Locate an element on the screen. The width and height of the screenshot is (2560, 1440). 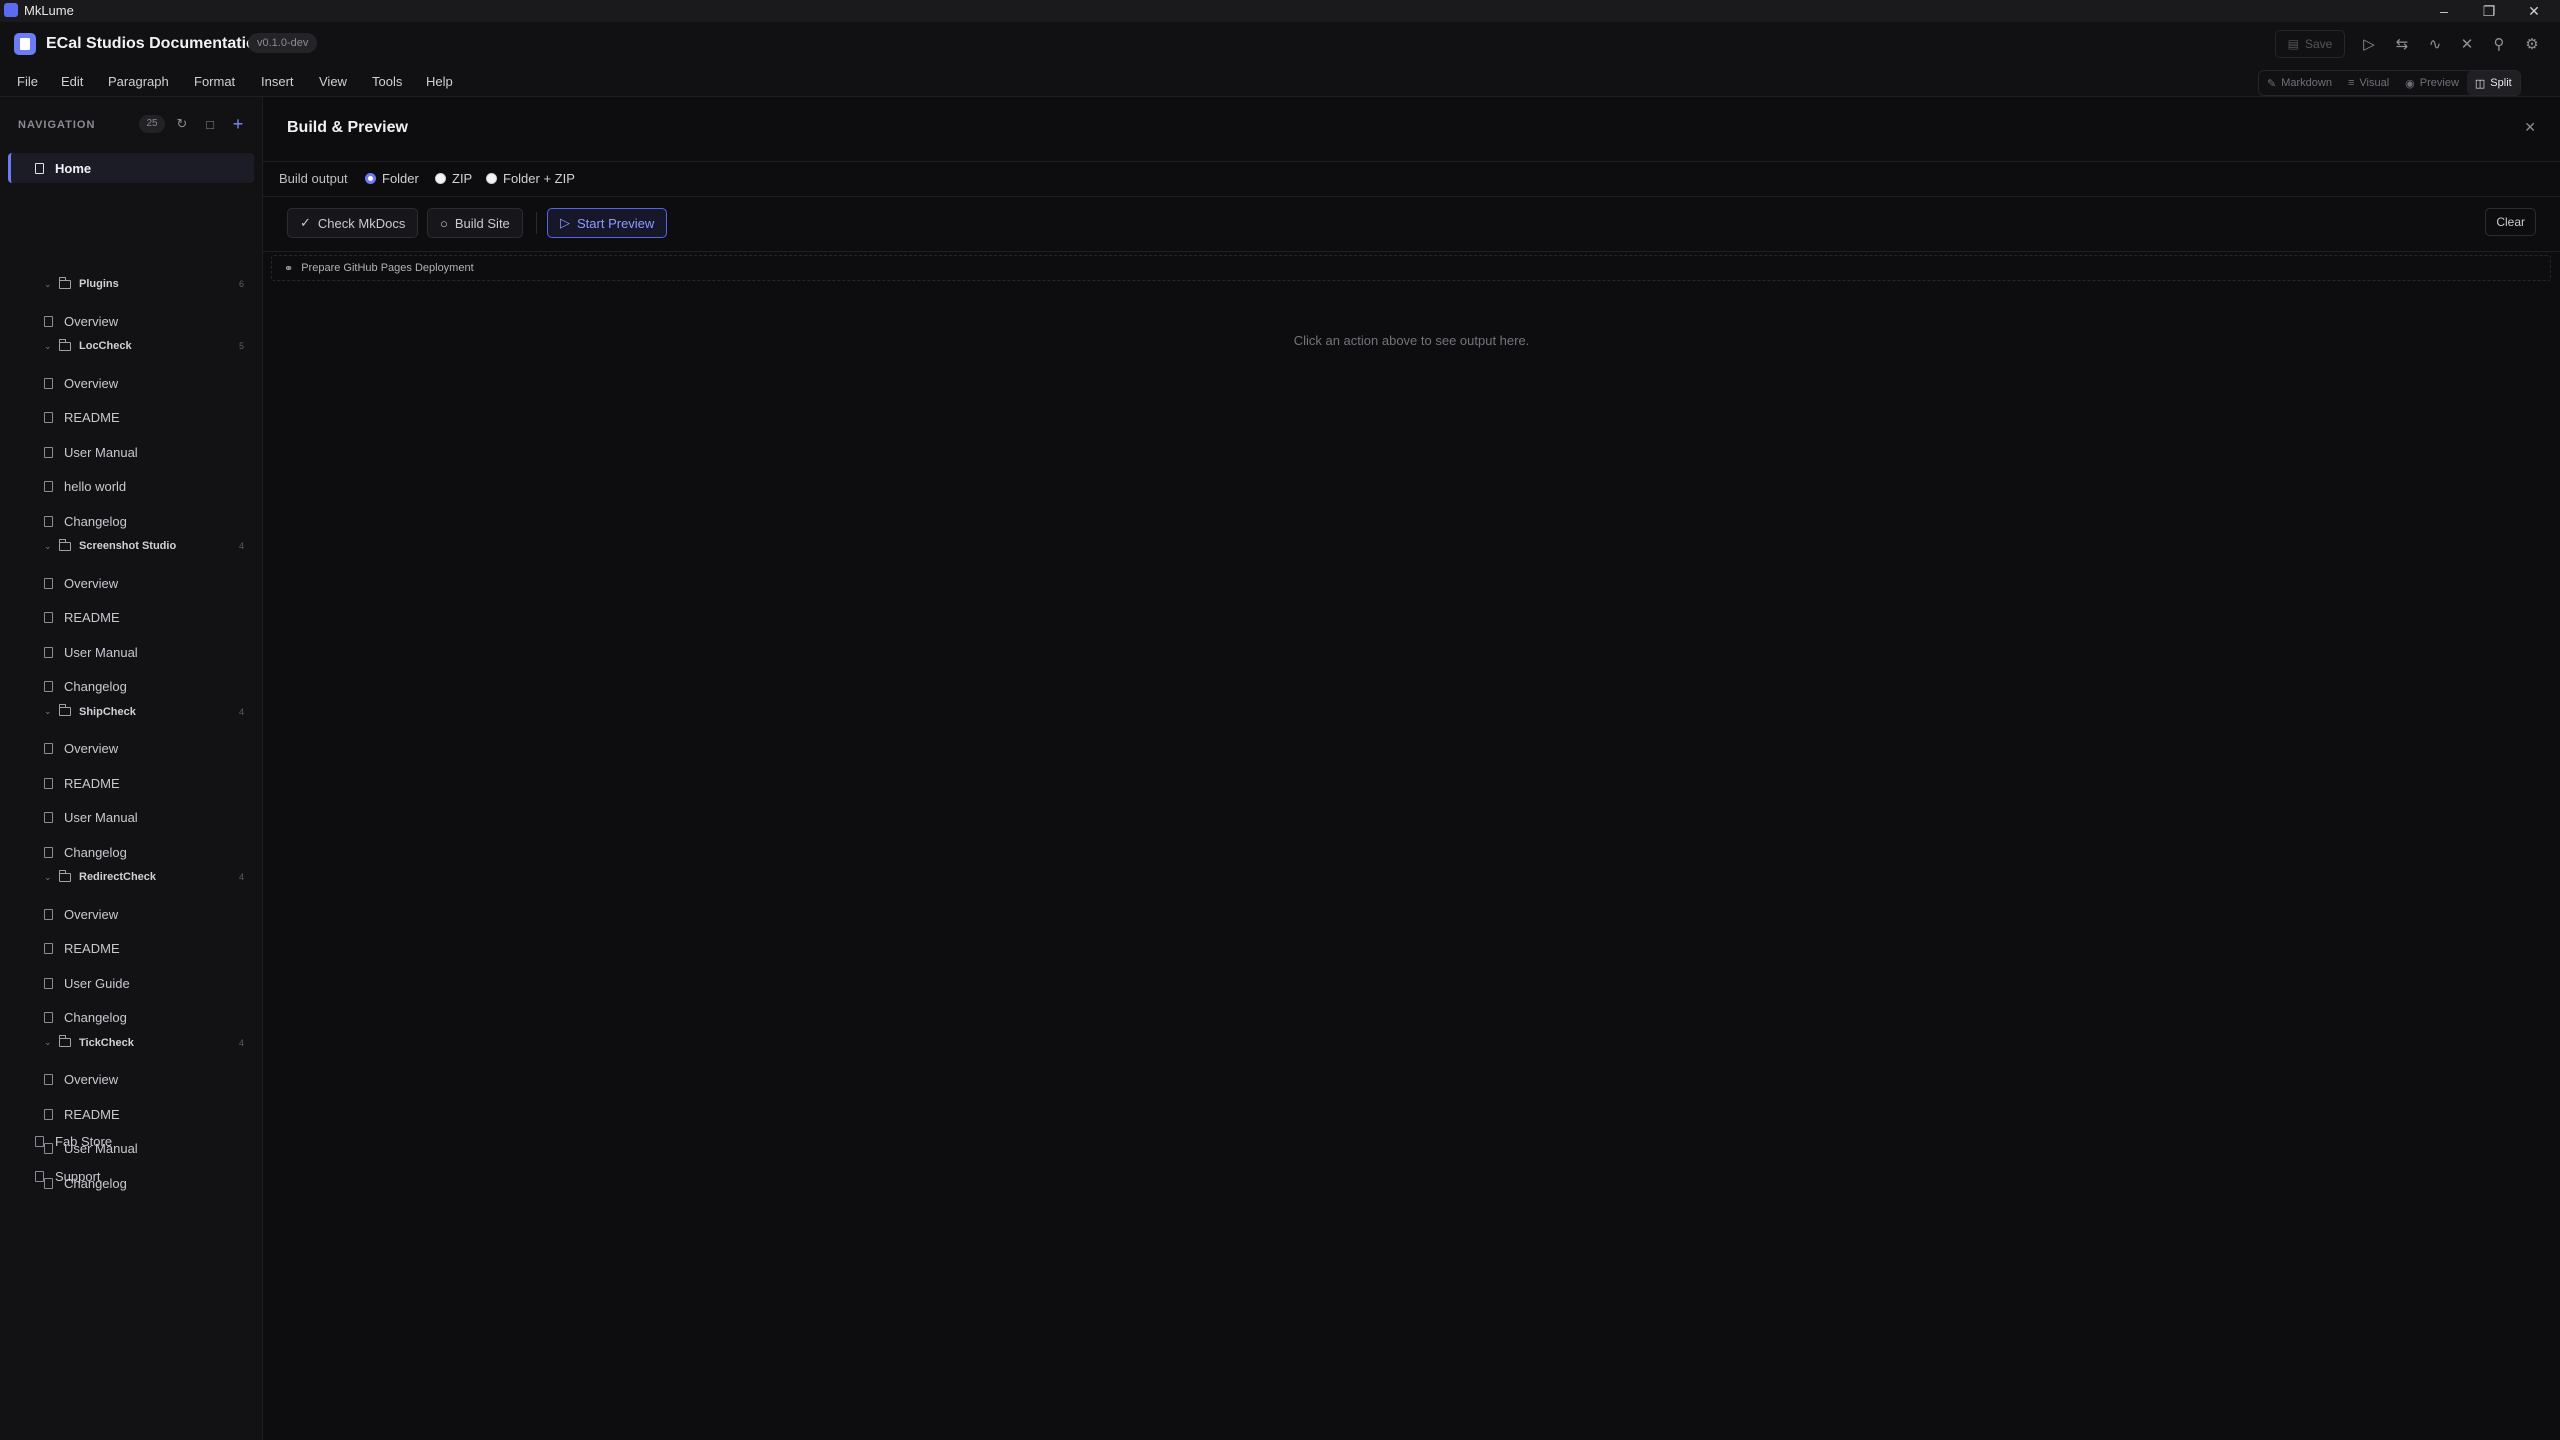
sidebar-item-user-guide: User Guide is located at coordinates (131, 983).